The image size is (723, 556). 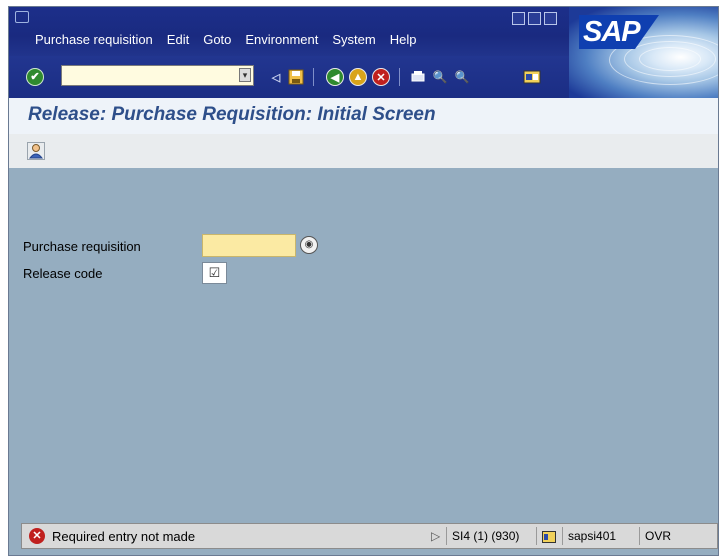 What do you see at coordinates (35, 77) in the screenshot?
I see `enter-icon: ✔` at bounding box center [35, 77].